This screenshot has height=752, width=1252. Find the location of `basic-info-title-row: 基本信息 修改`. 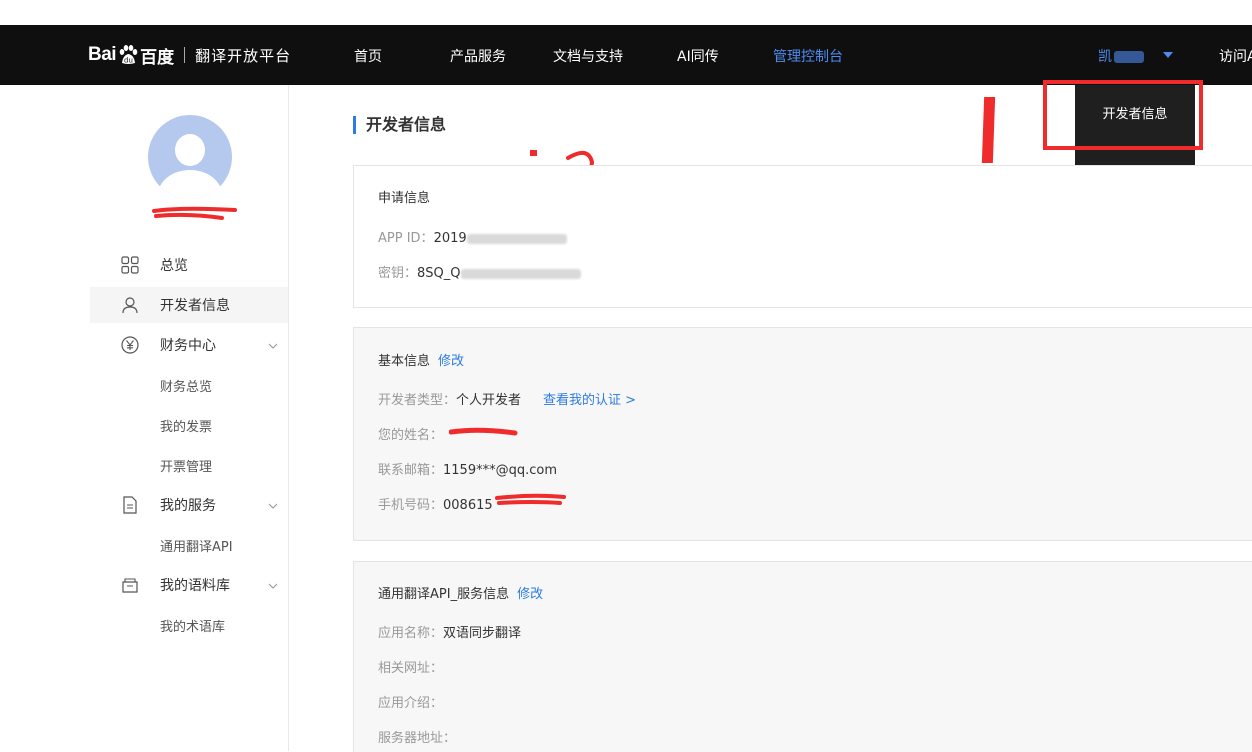

basic-info-title-row: 基本信息 修改 is located at coordinates (421, 359).